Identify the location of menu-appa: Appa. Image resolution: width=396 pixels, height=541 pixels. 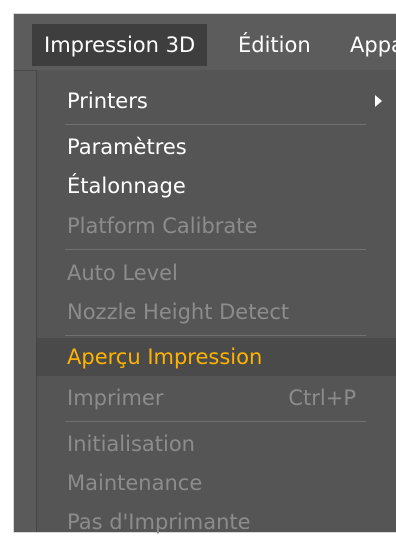
(367, 45).